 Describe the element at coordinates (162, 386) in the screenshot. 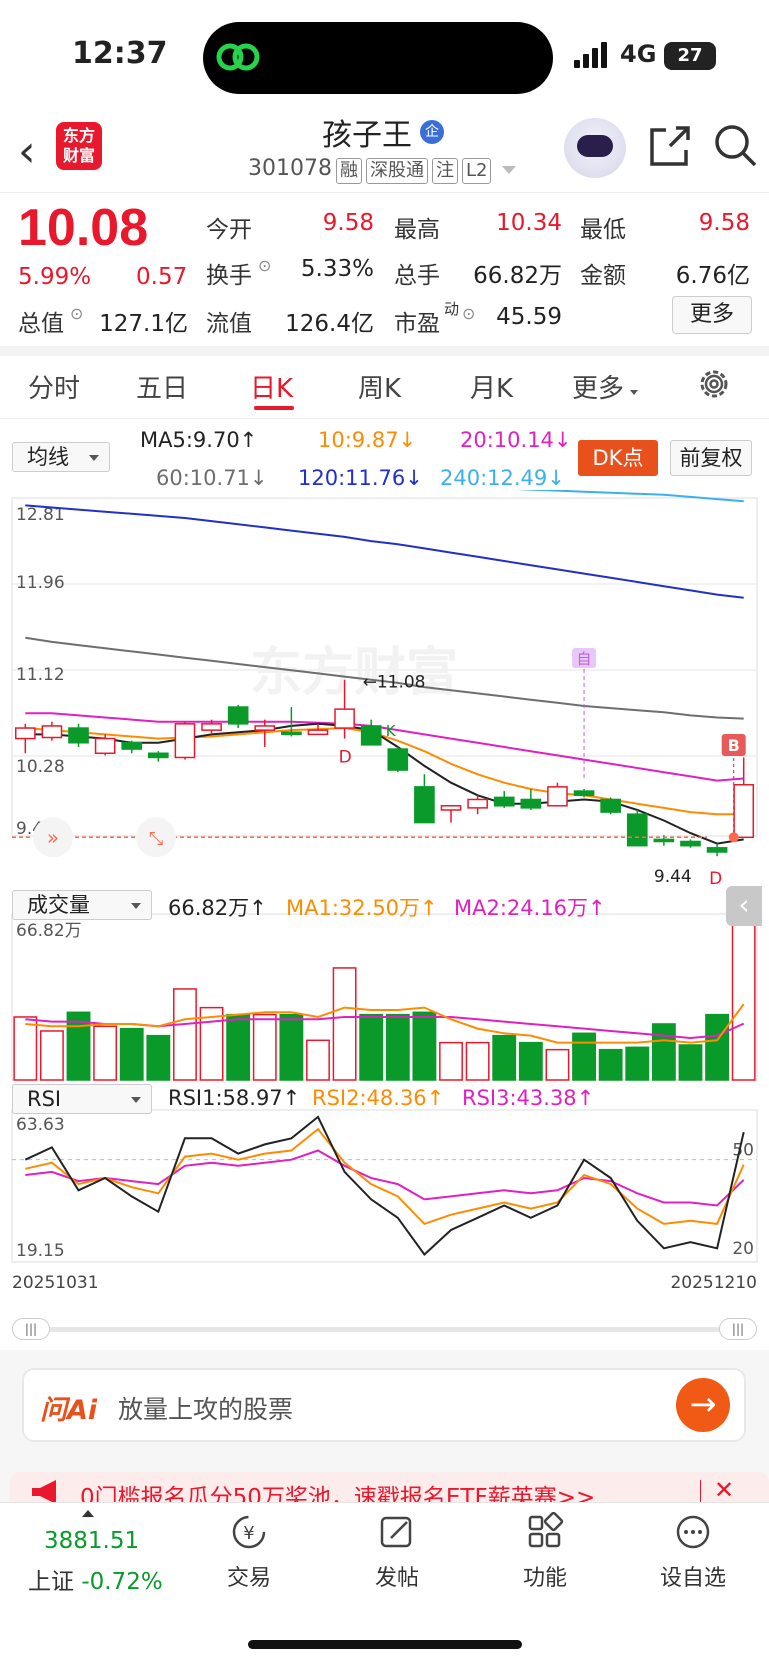

I see `tab-5day: 五日` at that location.